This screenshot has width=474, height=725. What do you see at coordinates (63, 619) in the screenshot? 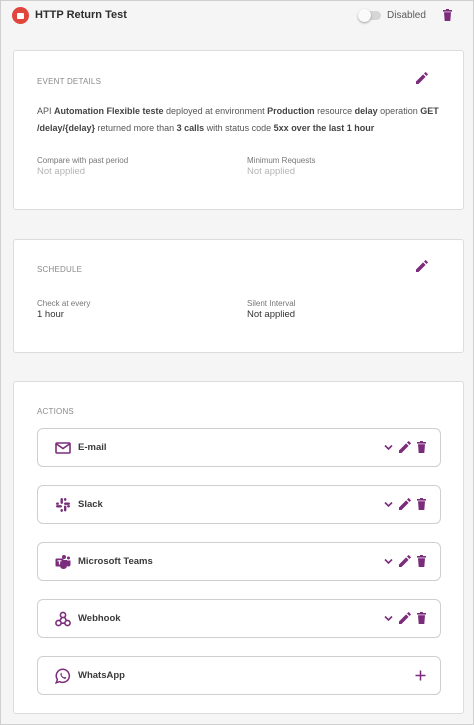
I see `webhook-icon` at bounding box center [63, 619].